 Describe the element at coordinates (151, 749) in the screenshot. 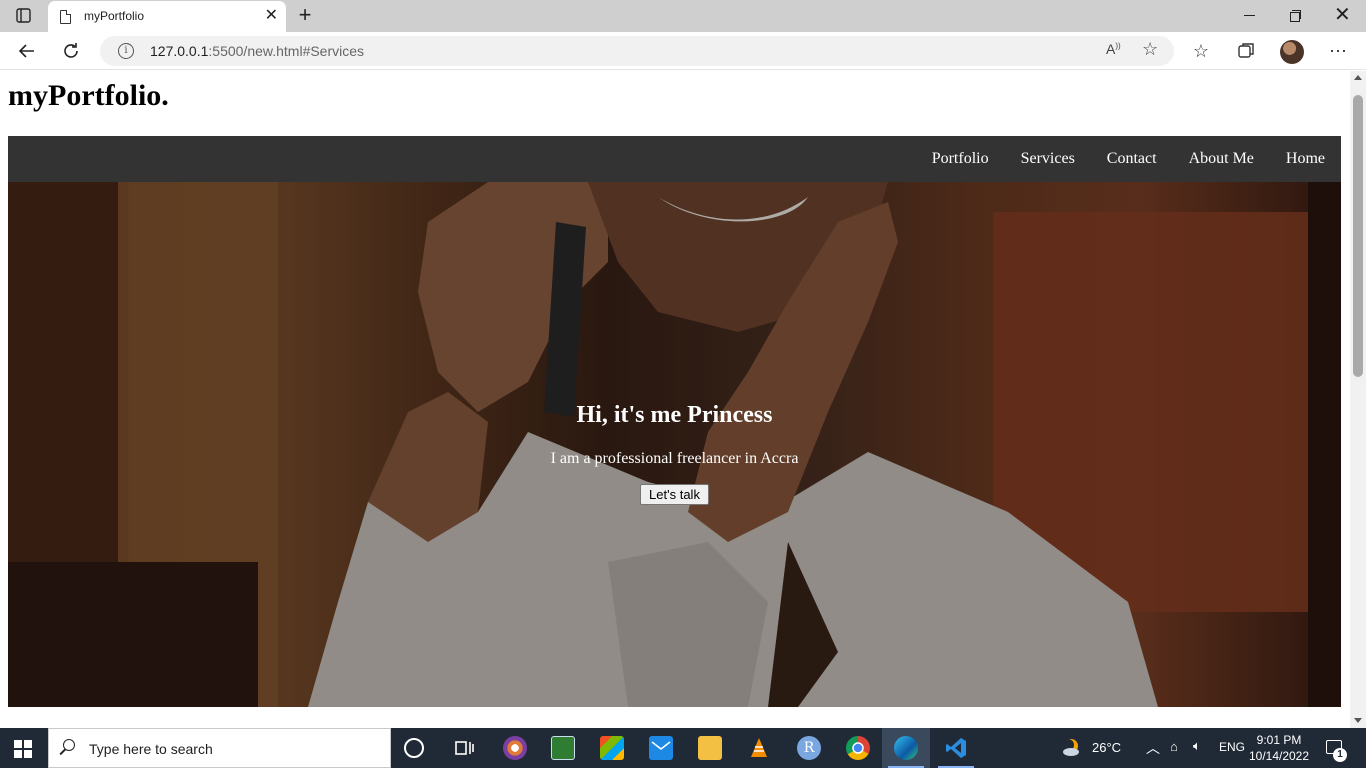

I see `search-placeholder: Type here to search` at that location.